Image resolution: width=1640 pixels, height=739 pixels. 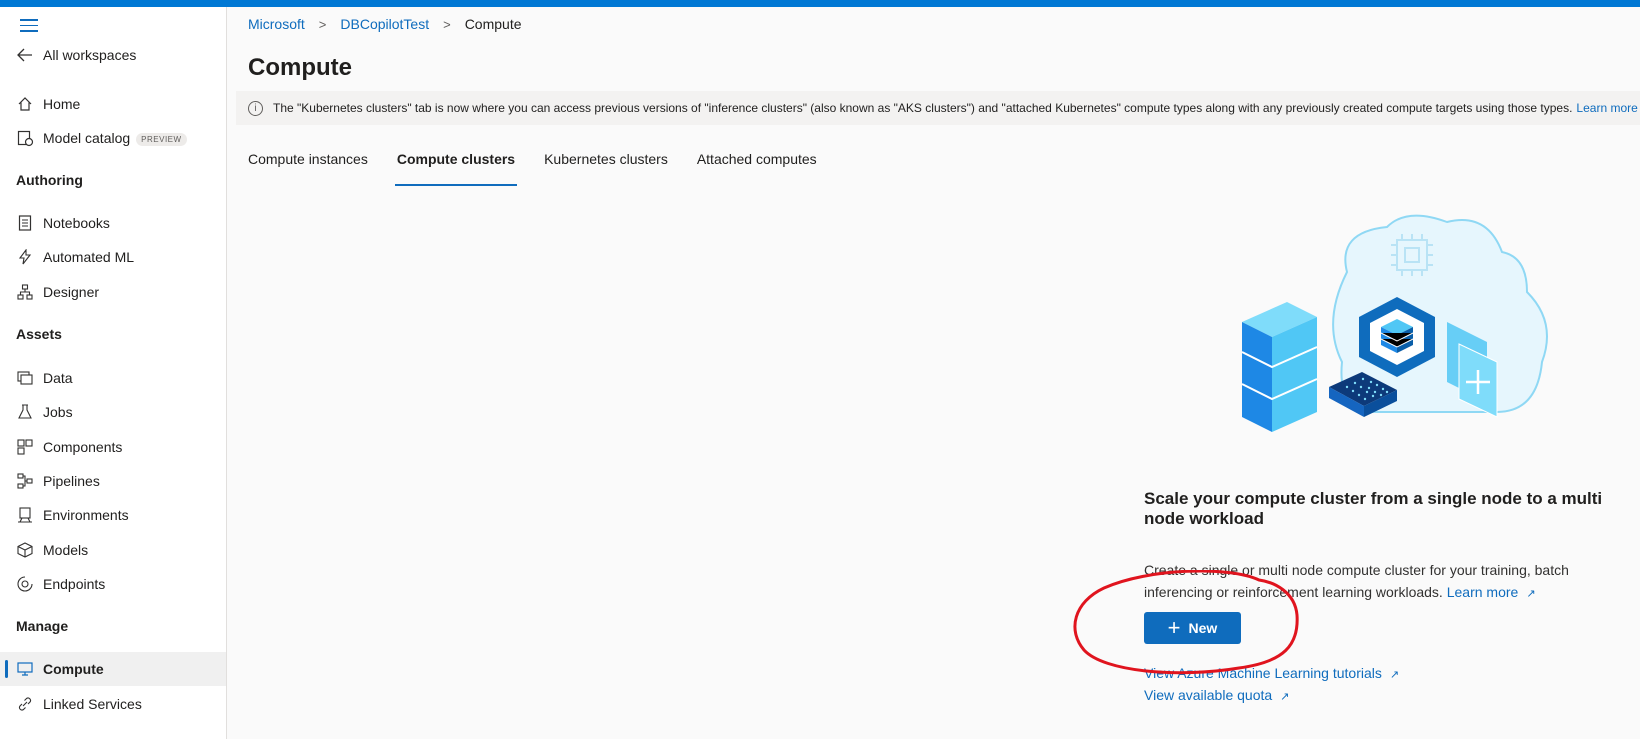 I want to click on flask-icon, so click(x=25, y=412).